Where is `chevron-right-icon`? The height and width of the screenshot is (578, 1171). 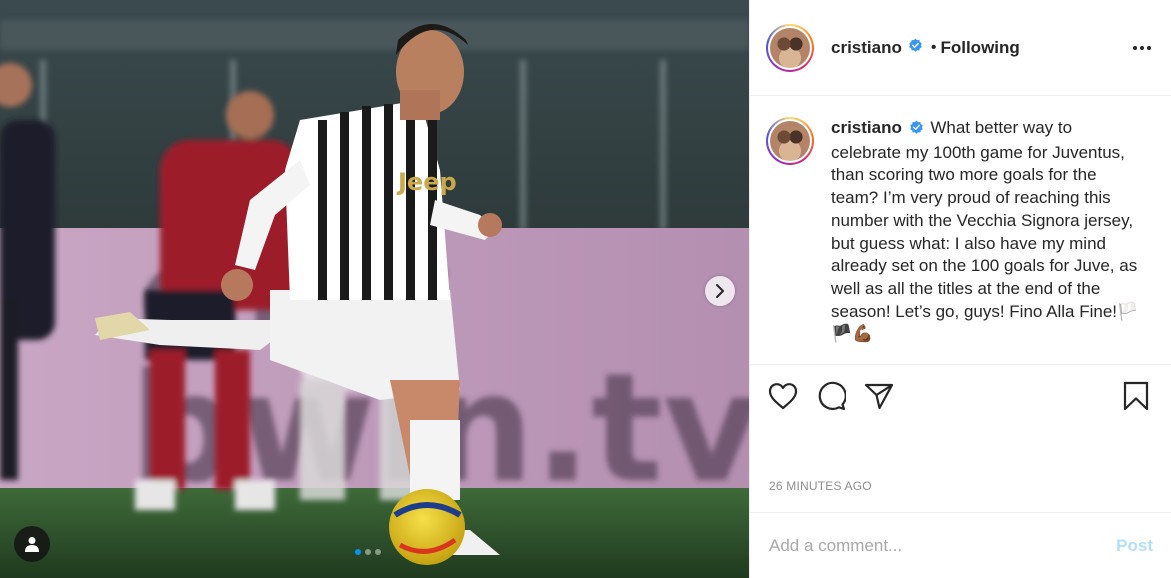
chevron-right-icon is located at coordinates (720, 291).